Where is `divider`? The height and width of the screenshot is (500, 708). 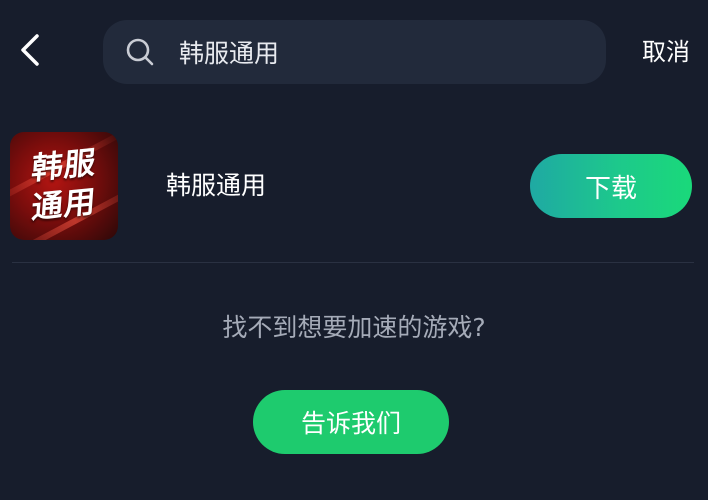
divider is located at coordinates (353, 262).